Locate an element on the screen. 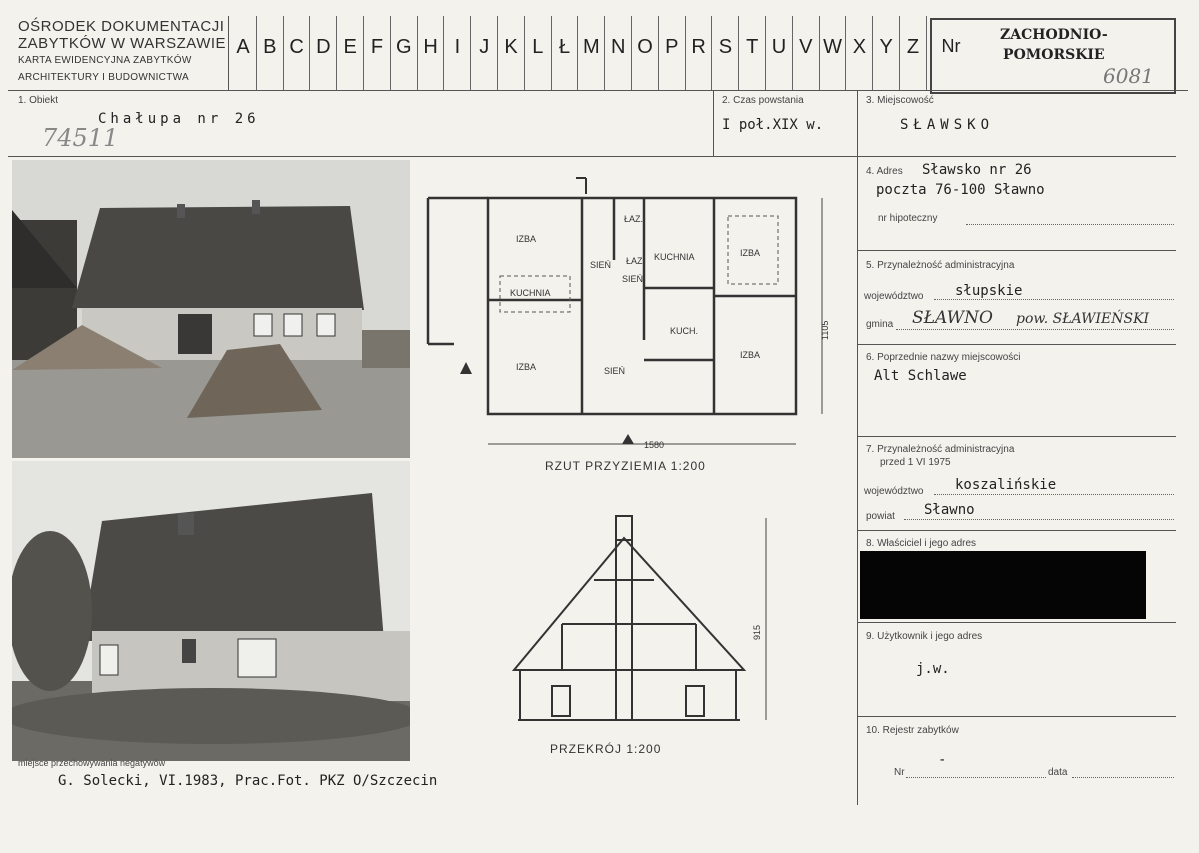 The width and height of the screenshot is (1199, 853). institution-line-2: ZABYTKÓW W WARSZAWIE is located at coordinates (122, 43).